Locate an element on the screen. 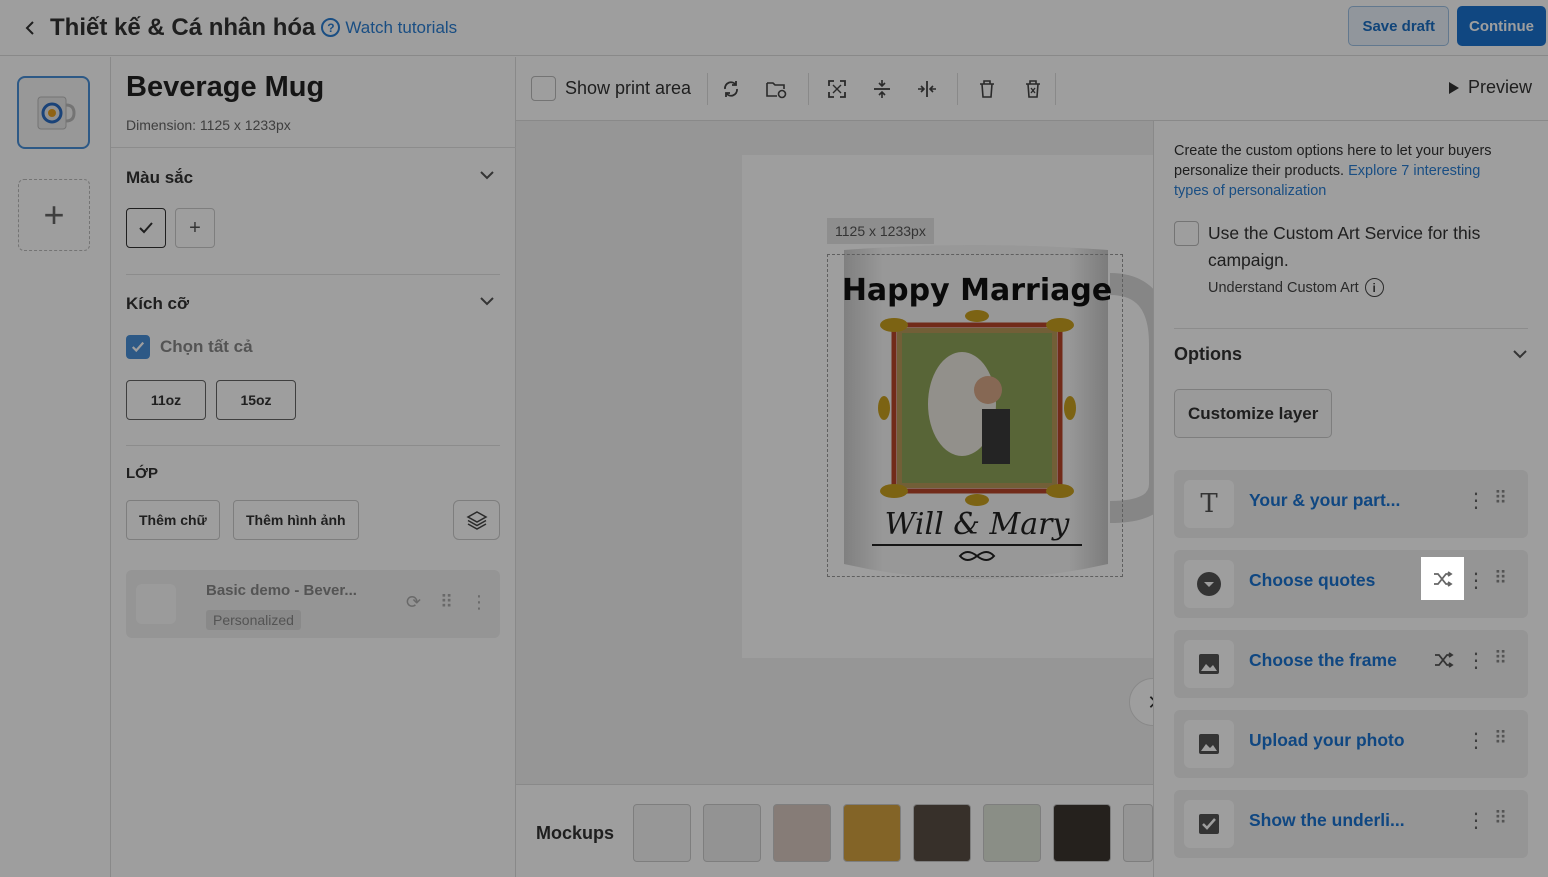 Image resolution: width=1548 pixels, height=877 pixels. customize-layer-button: Customize layer is located at coordinates (1253, 413).